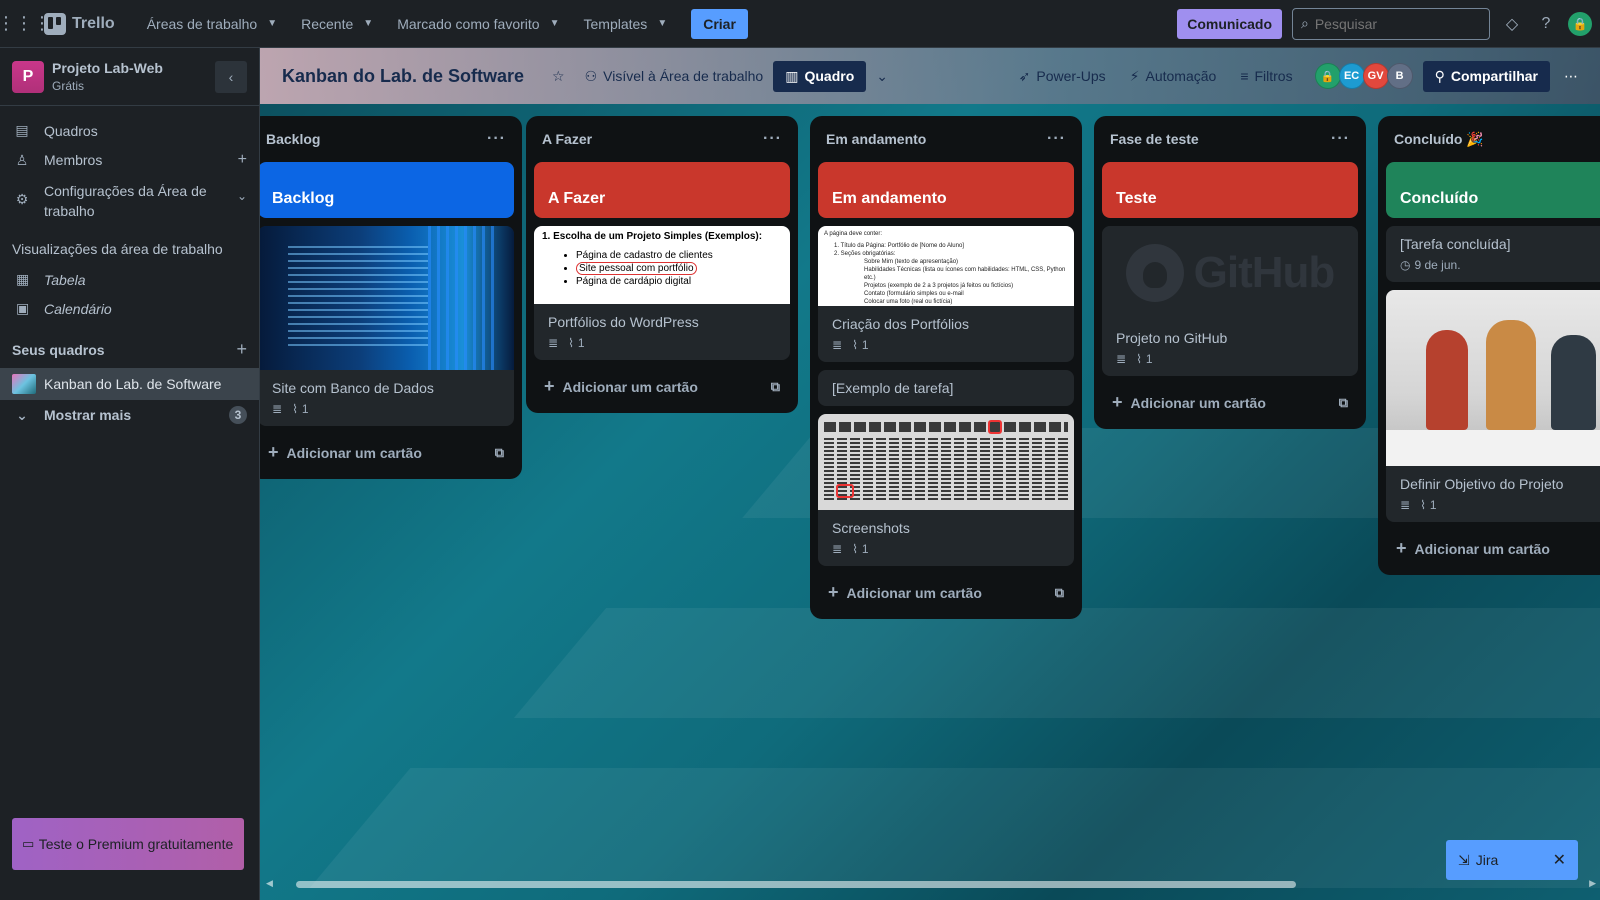  Describe the element at coordinates (1512, 860) in the screenshot. I see `jira-widget: ⇲ Jira ✕` at that location.